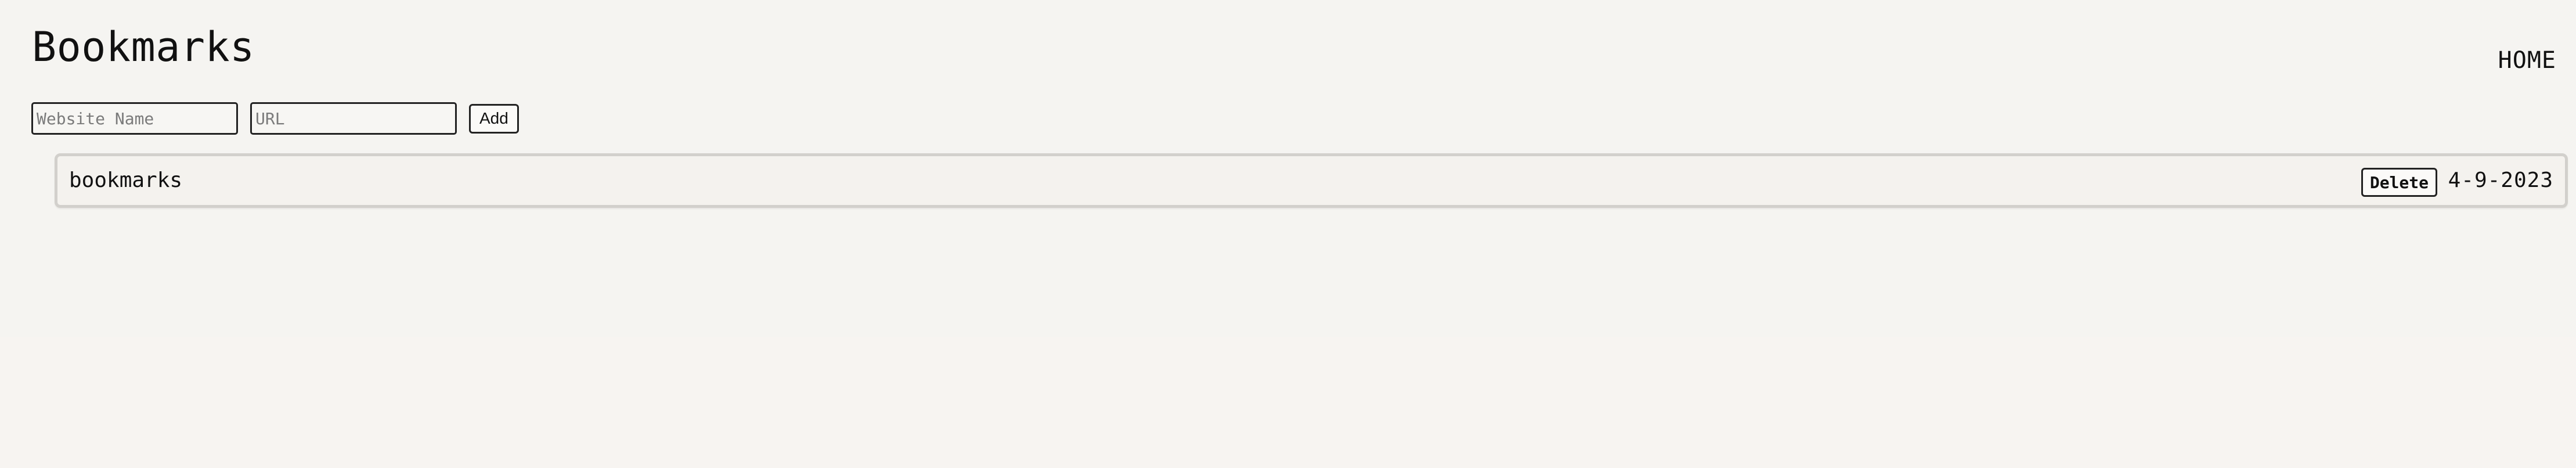 The width and height of the screenshot is (2576, 468). Describe the element at coordinates (2501, 180) in the screenshot. I see `bookmark-date: 4-9-2023` at that location.